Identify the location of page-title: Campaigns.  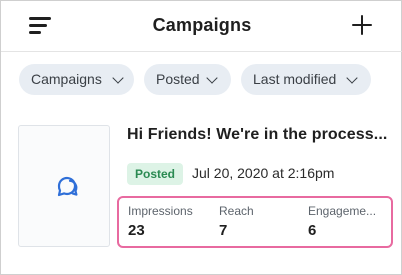
(202, 25).